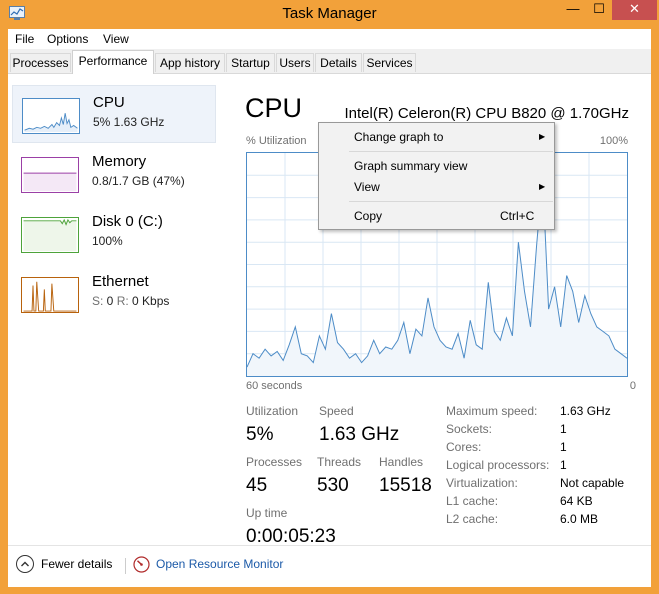 This screenshot has width=659, height=594. Describe the element at coordinates (613, 141) in the screenshot. I see `graph-y-max-label: 100%` at that location.